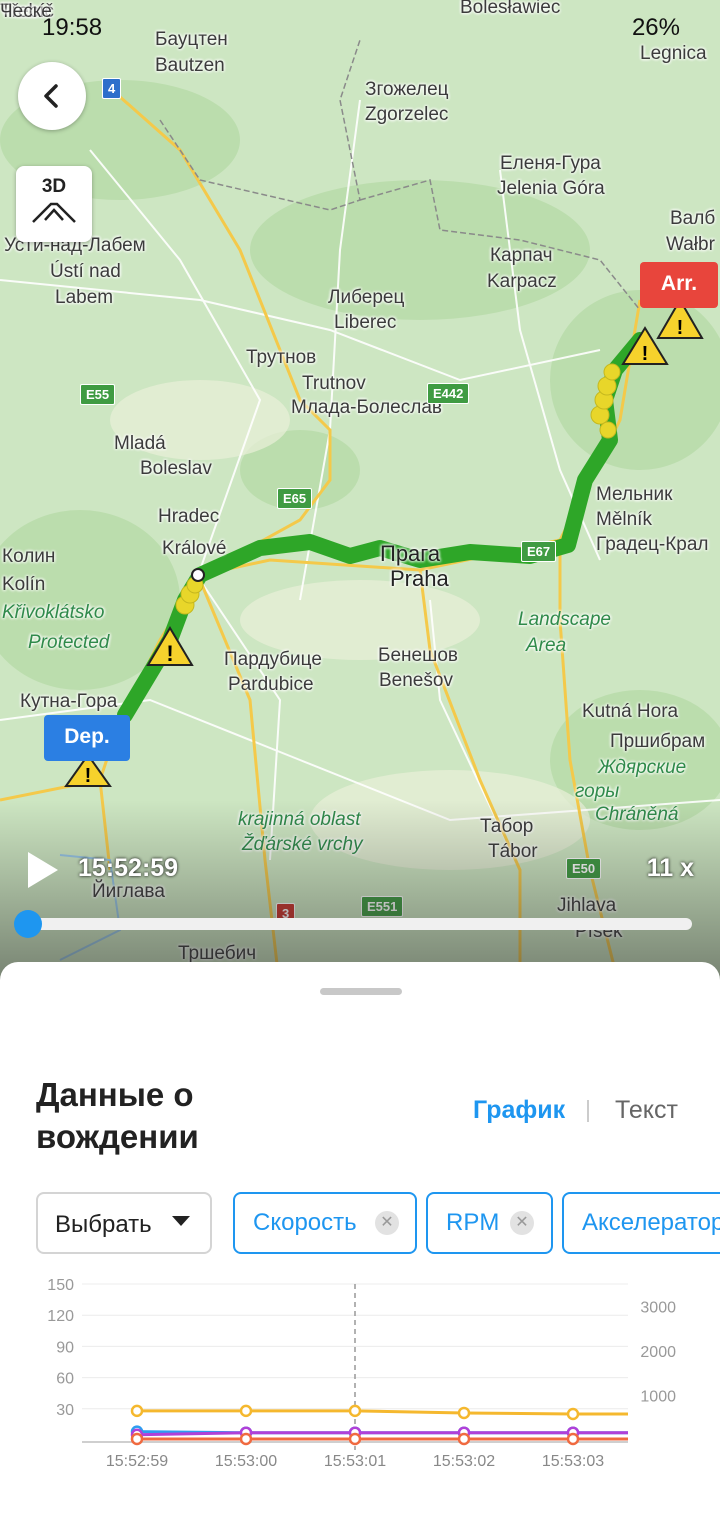 The image size is (720, 1520). I want to click on playback-time: 15:52:59, so click(128, 868).